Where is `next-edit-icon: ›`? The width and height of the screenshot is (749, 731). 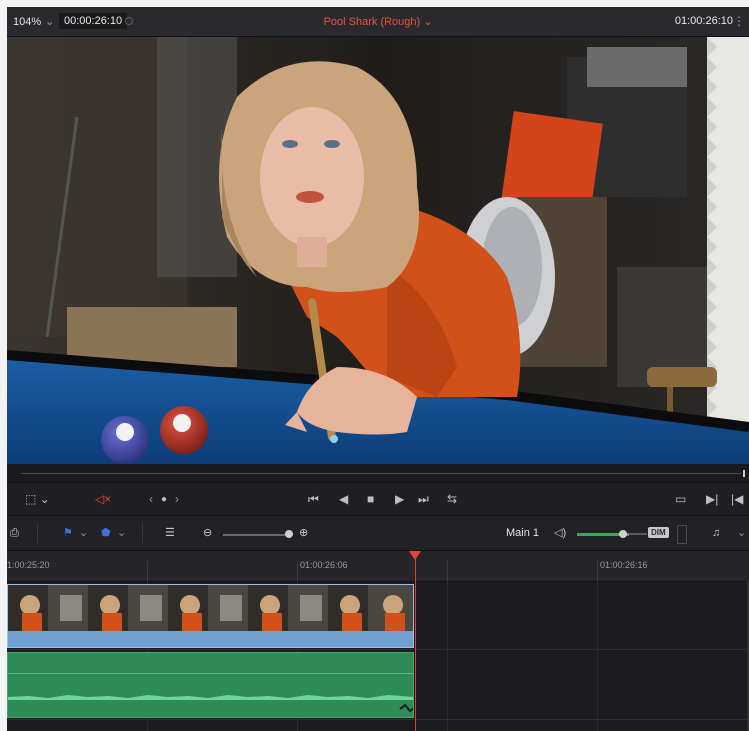
next-edit-icon: › is located at coordinates (177, 499).